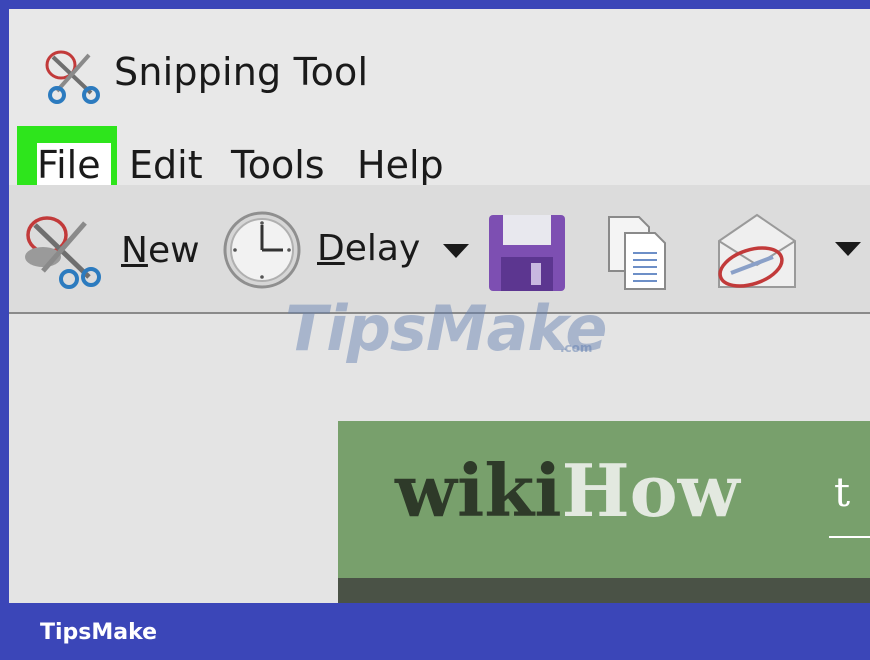 This screenshot has height=660, width=870. I want to click on delay-button: Delay, so click(347, 250).